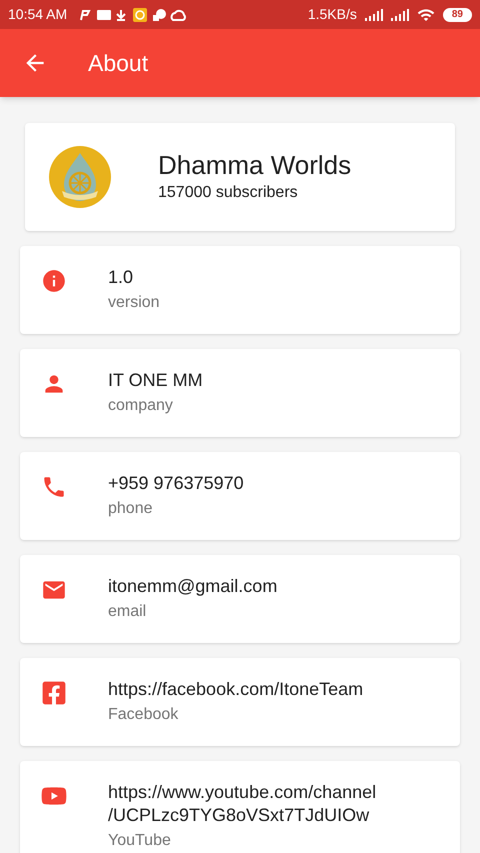 The width and height of the screenshot is (480, 853). I want to click on info-label: email, so click(128, 612).